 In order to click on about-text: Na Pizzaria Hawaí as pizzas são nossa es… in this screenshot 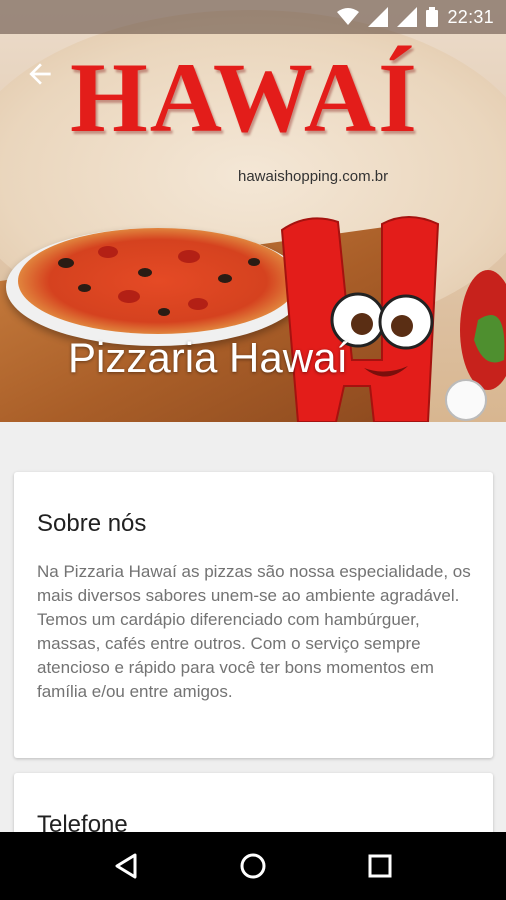, I will do `click(254, 631)`.